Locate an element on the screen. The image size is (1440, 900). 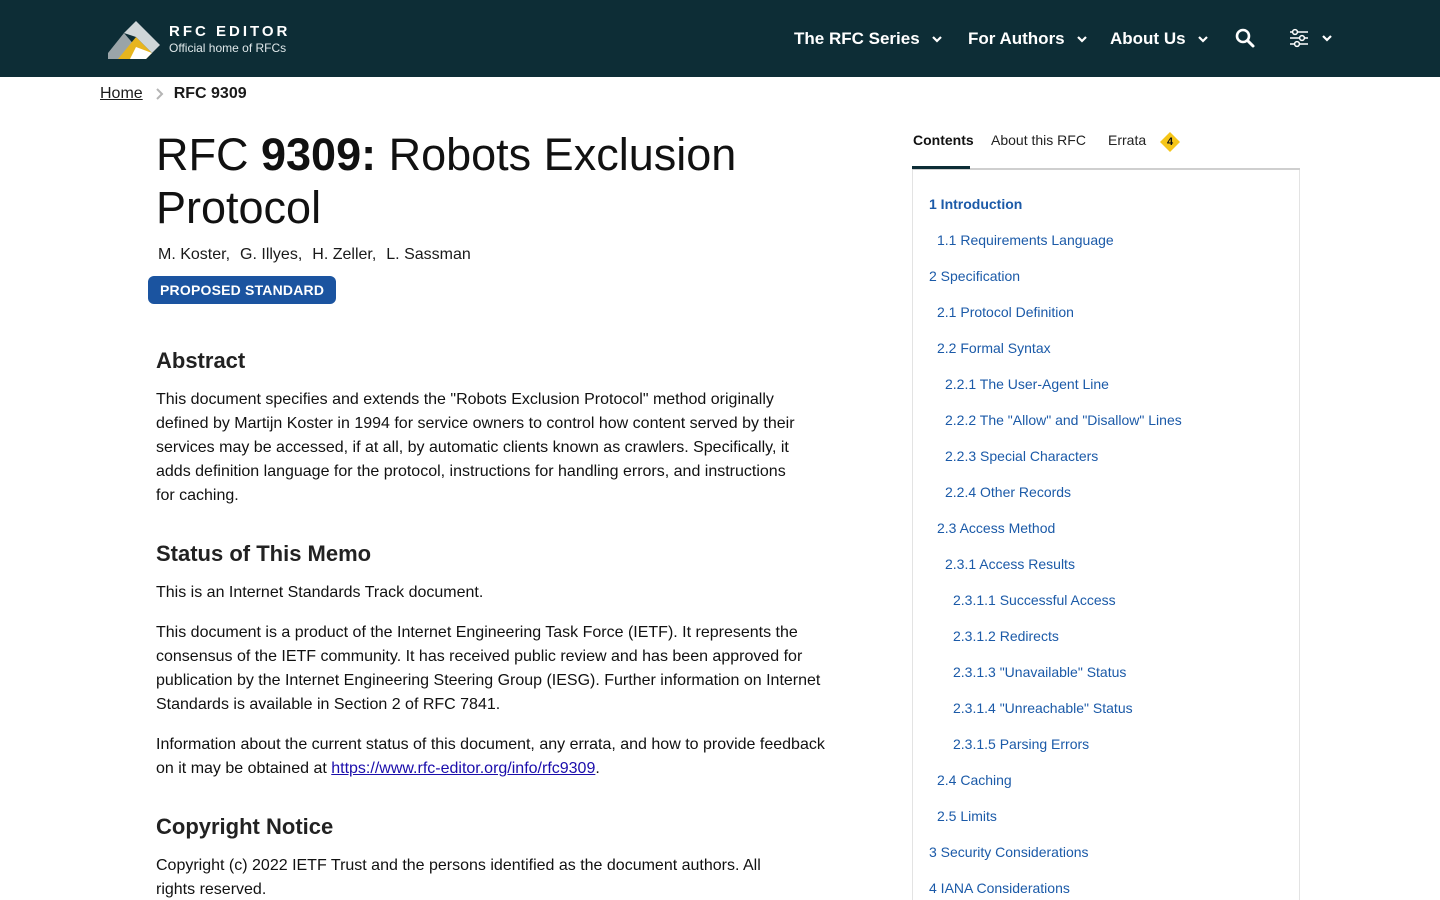
nav-about-us: About Us is located at coordinates (1160, 38).